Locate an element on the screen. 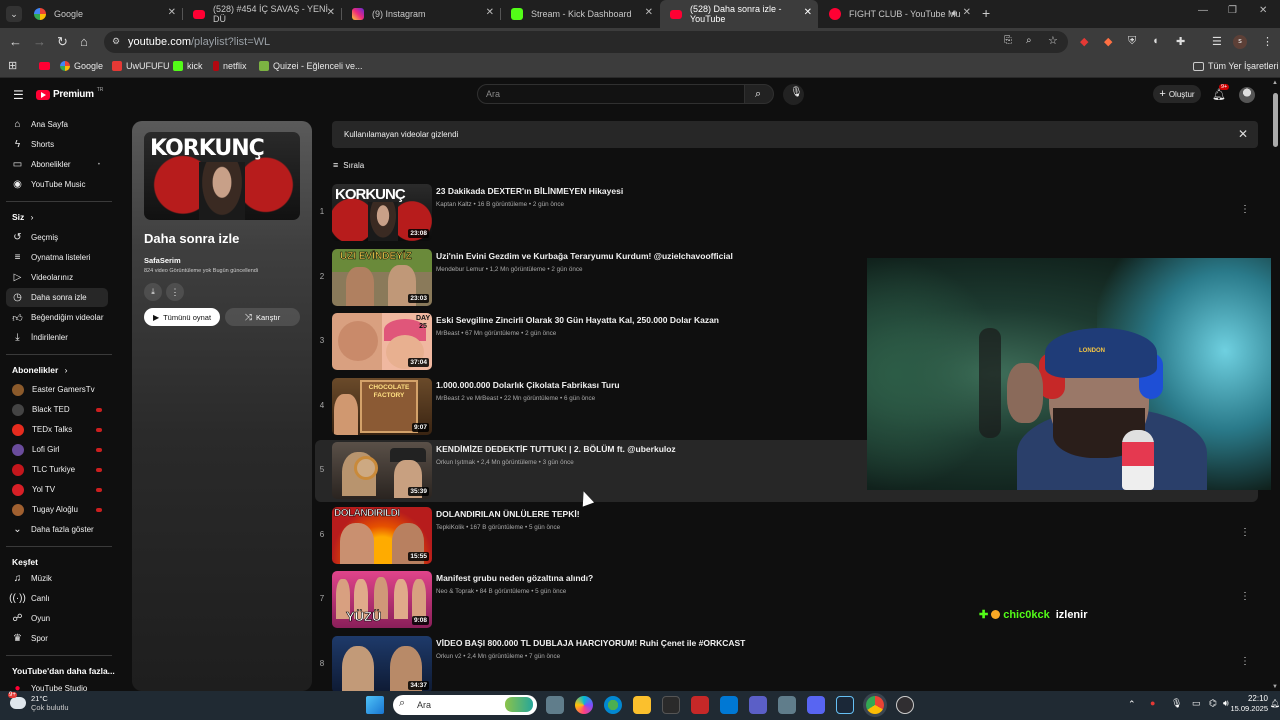 The height and width of the screenshot is (720, 1280). playlist-more-button: ⋮ is located at coordinates (175, 292).